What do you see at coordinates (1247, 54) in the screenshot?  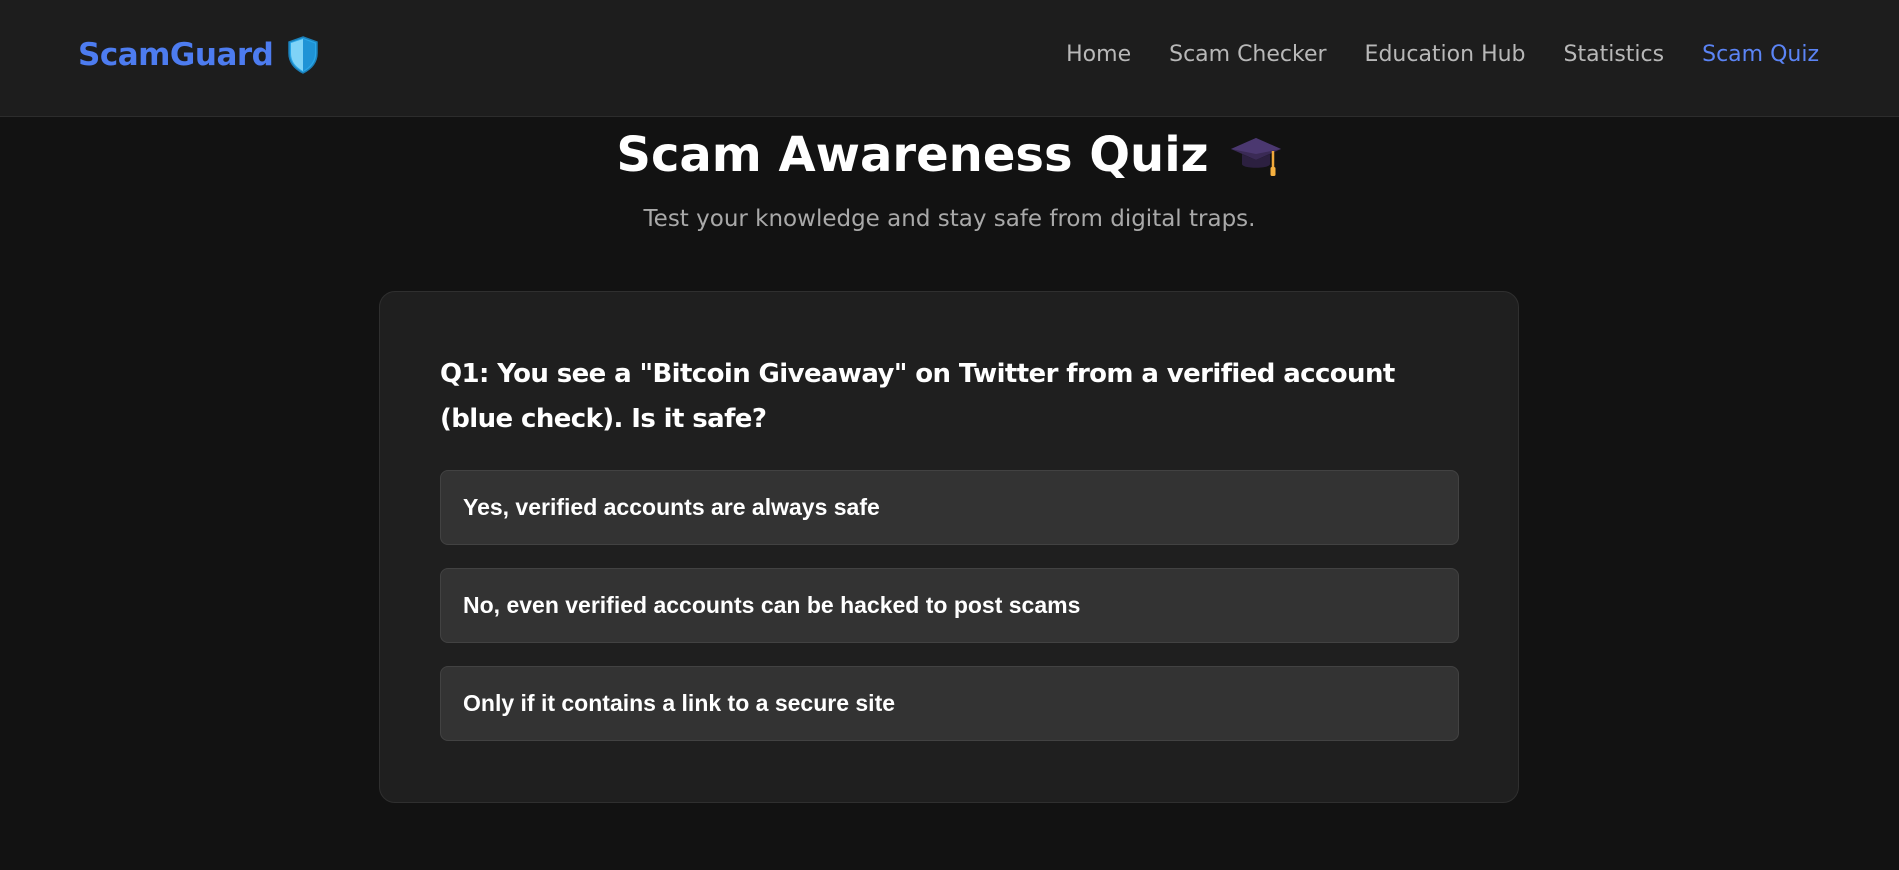 I see `nav-scam-checker: Scam Checker` at bounding box center [1247, 54].